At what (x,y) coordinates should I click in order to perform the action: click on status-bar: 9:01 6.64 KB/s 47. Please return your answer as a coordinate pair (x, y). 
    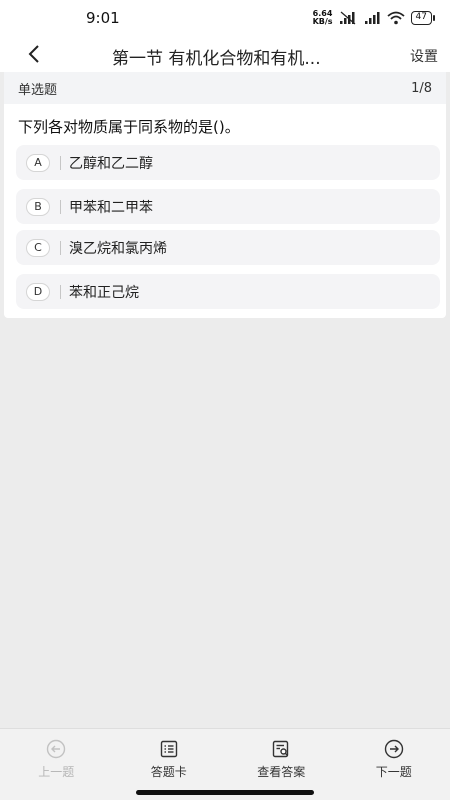
    Looking at the image, I should click on (225, 18).